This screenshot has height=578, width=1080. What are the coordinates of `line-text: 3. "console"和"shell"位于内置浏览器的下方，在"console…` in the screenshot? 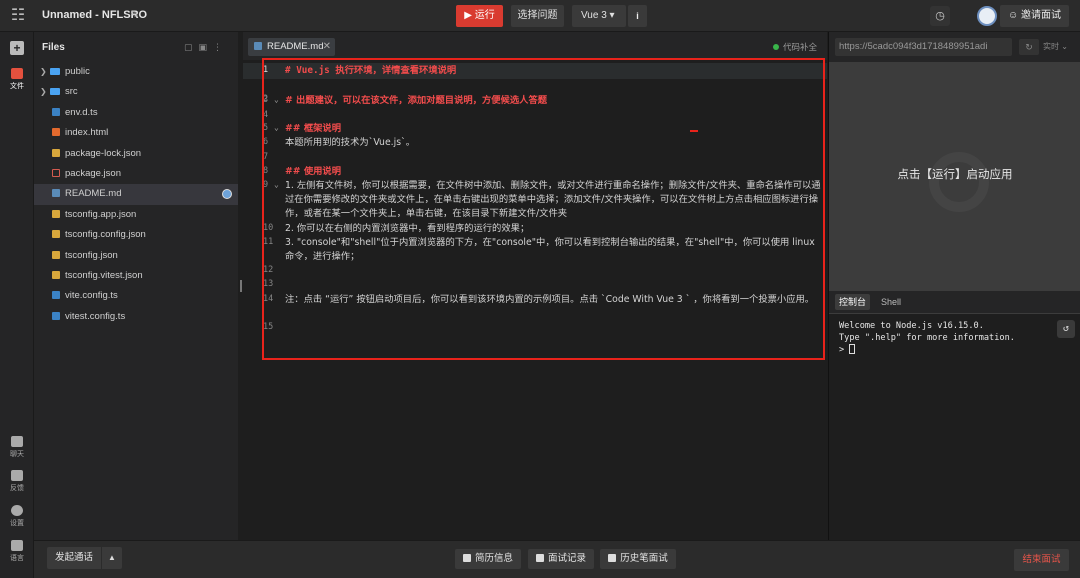 It's located at (550, 250).